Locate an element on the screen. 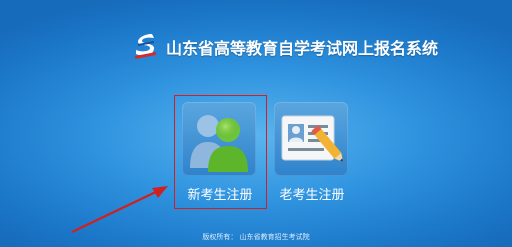 This screenshot has height=247, width=512. returning-candidate-label: 老考生注册 is located at coordinates (312, 195).